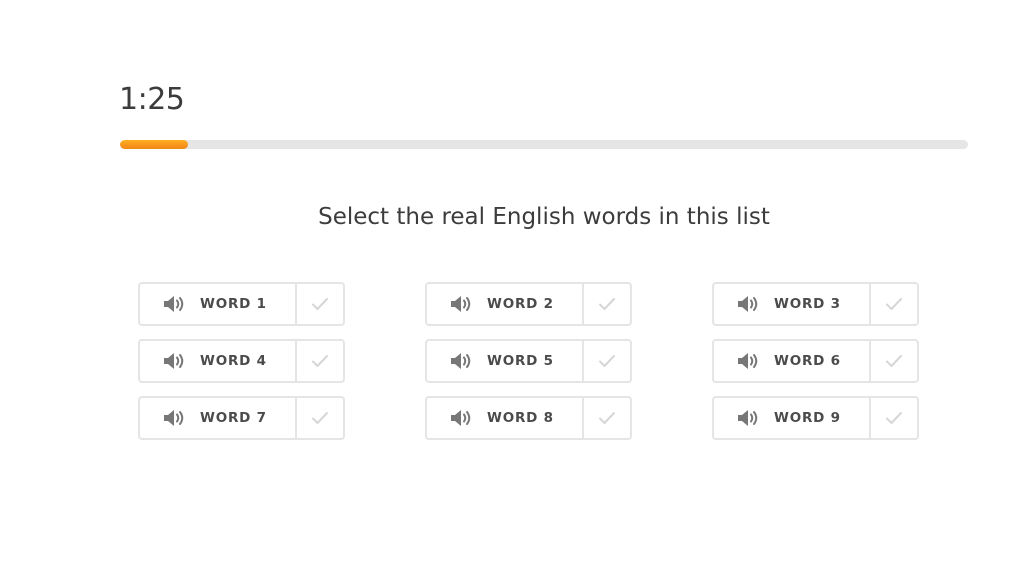 The image size is (1024, 576). I want to click on word-play-area: WORD 9, so click(792, 418).